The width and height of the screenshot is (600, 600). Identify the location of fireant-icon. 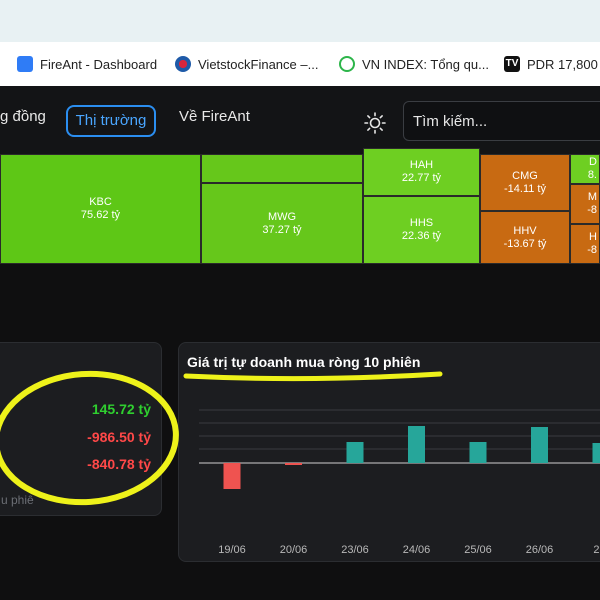
(25, 64).